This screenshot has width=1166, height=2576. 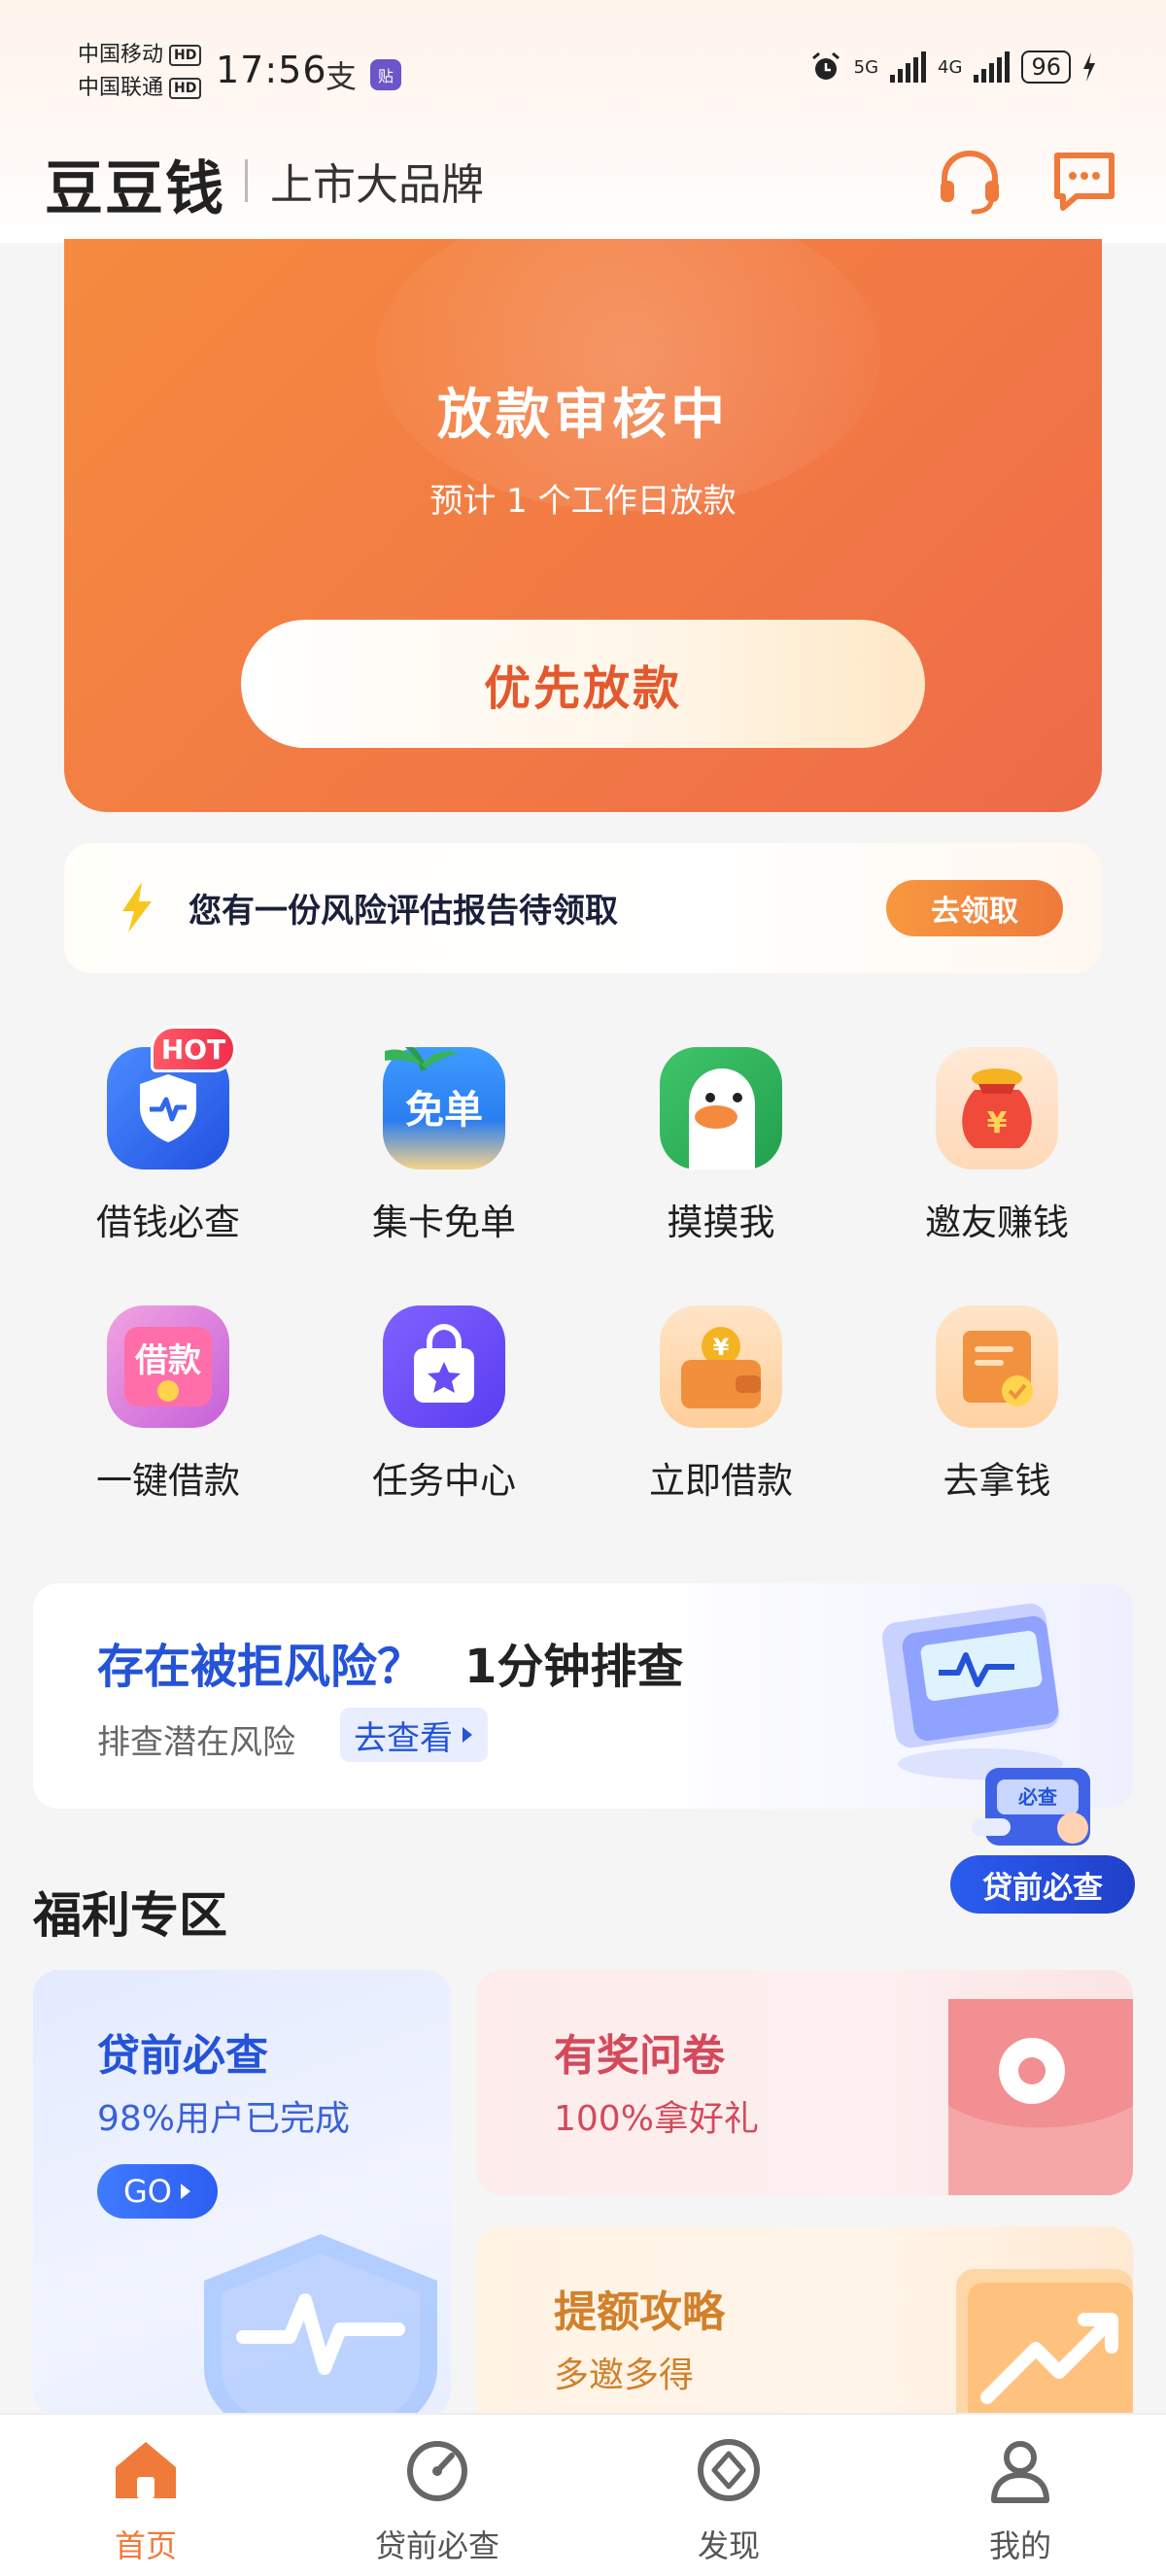 What do you see at coordinates (1042, 1884) in the screenshot?
I see `pre-loan-check-label: 贷前必查` at bounding box center [1042, 1884].